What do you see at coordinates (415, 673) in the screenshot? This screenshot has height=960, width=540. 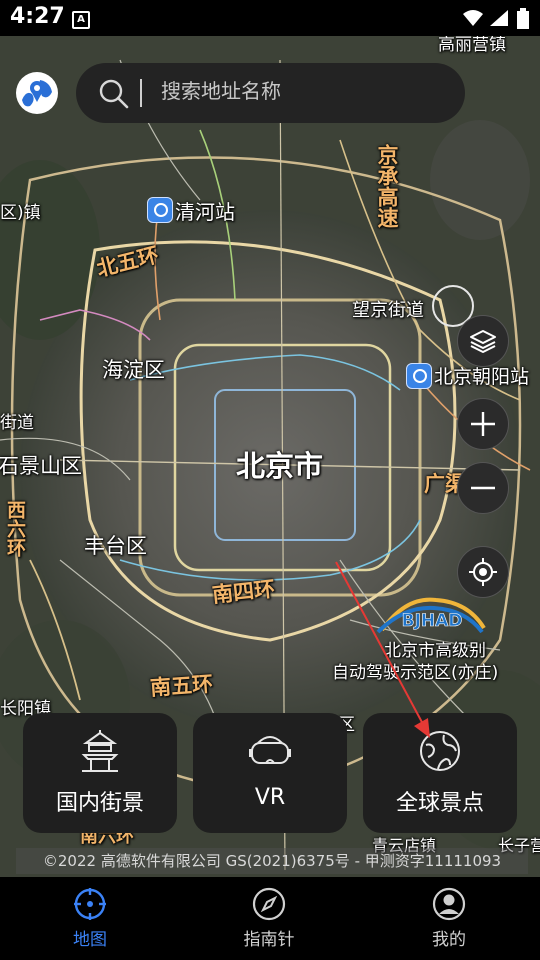 I see `map-label-zone-line2: 自动驾驶示范区(亦庄)` at bounding box center [415, 673].